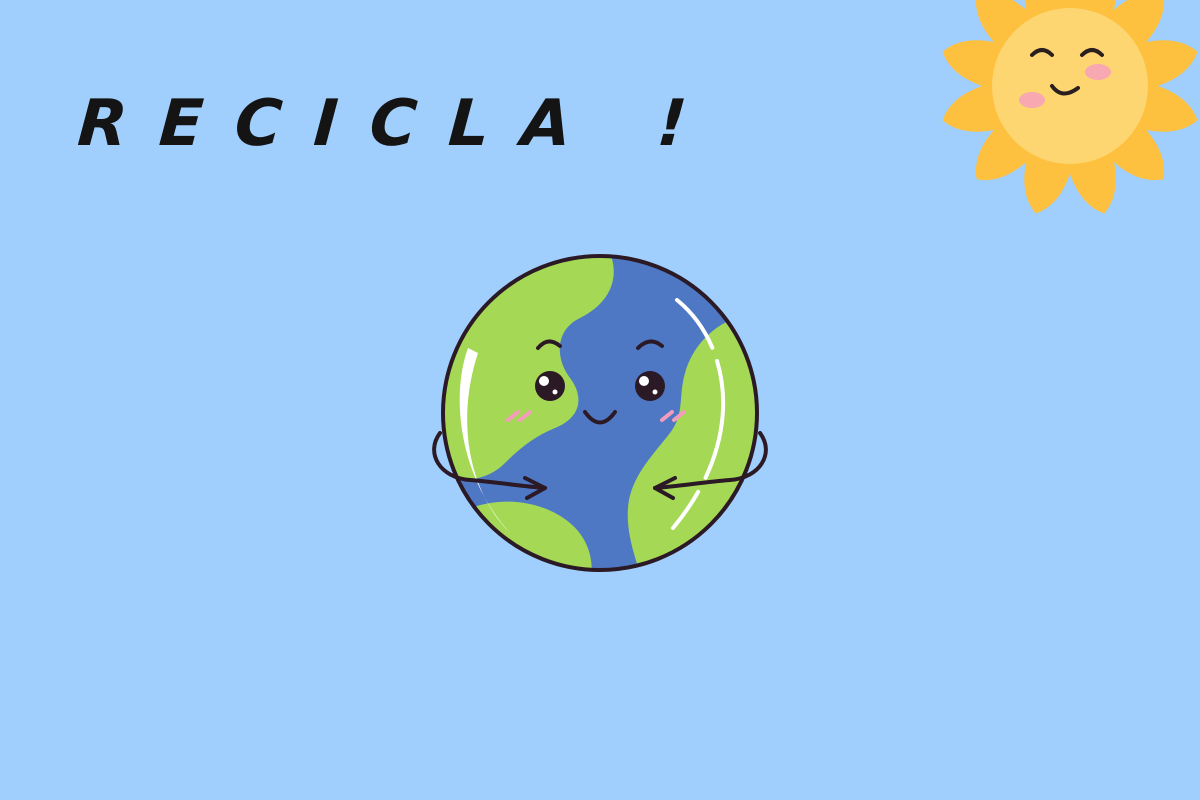 This screenshot has height=800, width=1200. I want to click on earth-right-eye-highlight, so click(644, 381).